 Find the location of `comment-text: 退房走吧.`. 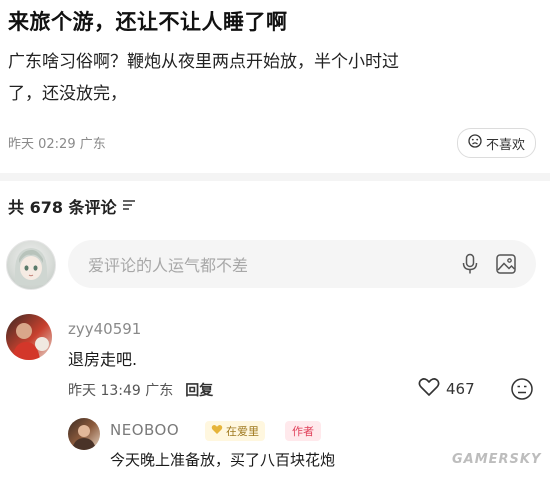

comment-text: 退房走吧. is located at coordinates (103, 359).